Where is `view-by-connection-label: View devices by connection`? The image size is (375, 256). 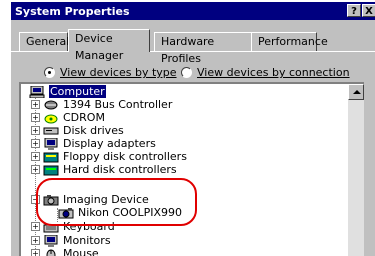
view-by-connection-label: View devices by connection is located at coordinates (273, 72).